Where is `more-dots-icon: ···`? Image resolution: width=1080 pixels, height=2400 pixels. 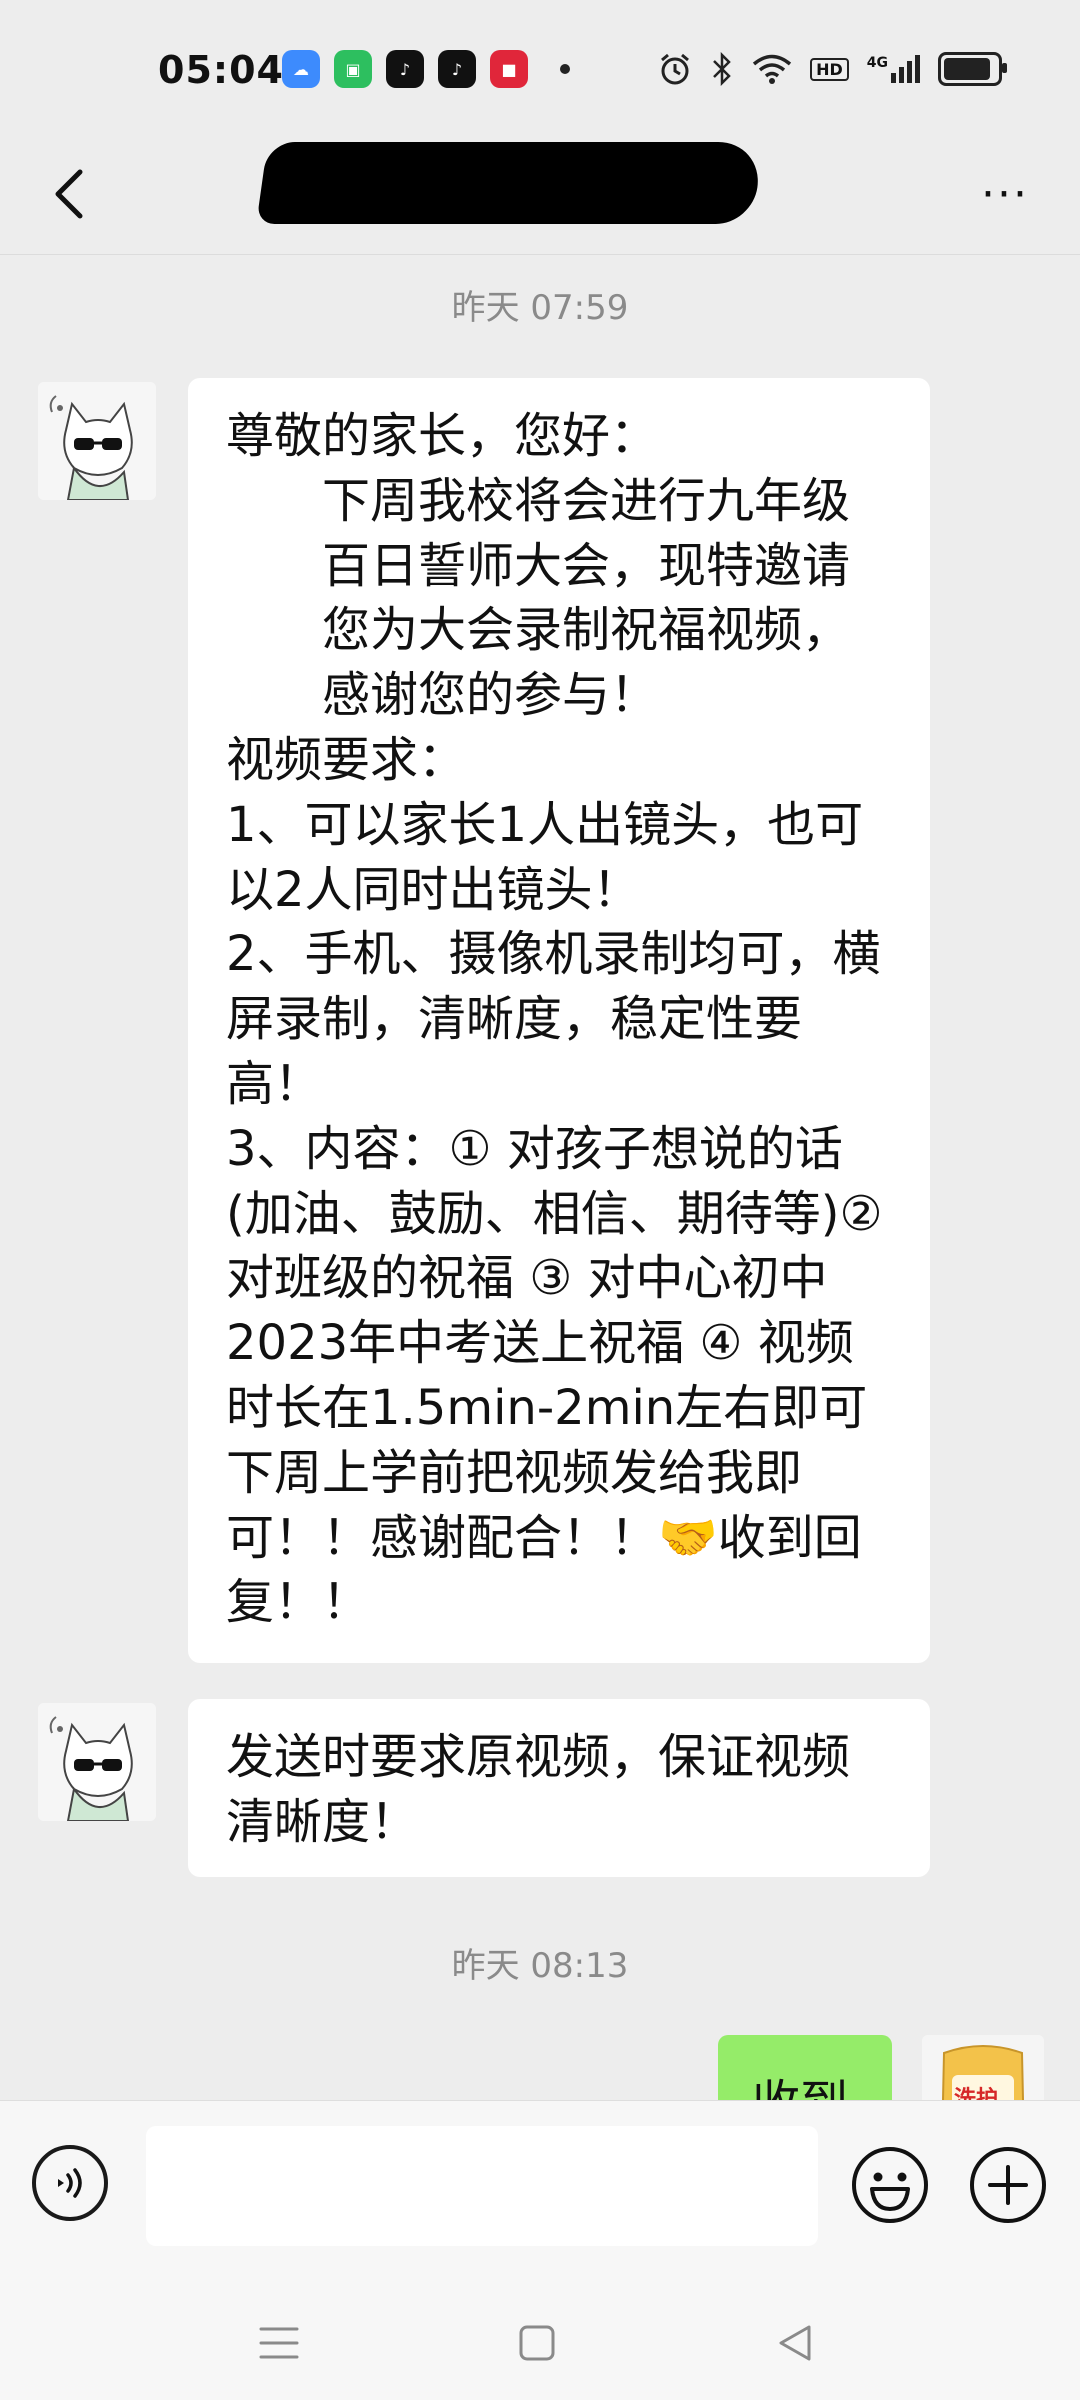 more-dots-icon: ··· is located at coordinates (1005, 194).